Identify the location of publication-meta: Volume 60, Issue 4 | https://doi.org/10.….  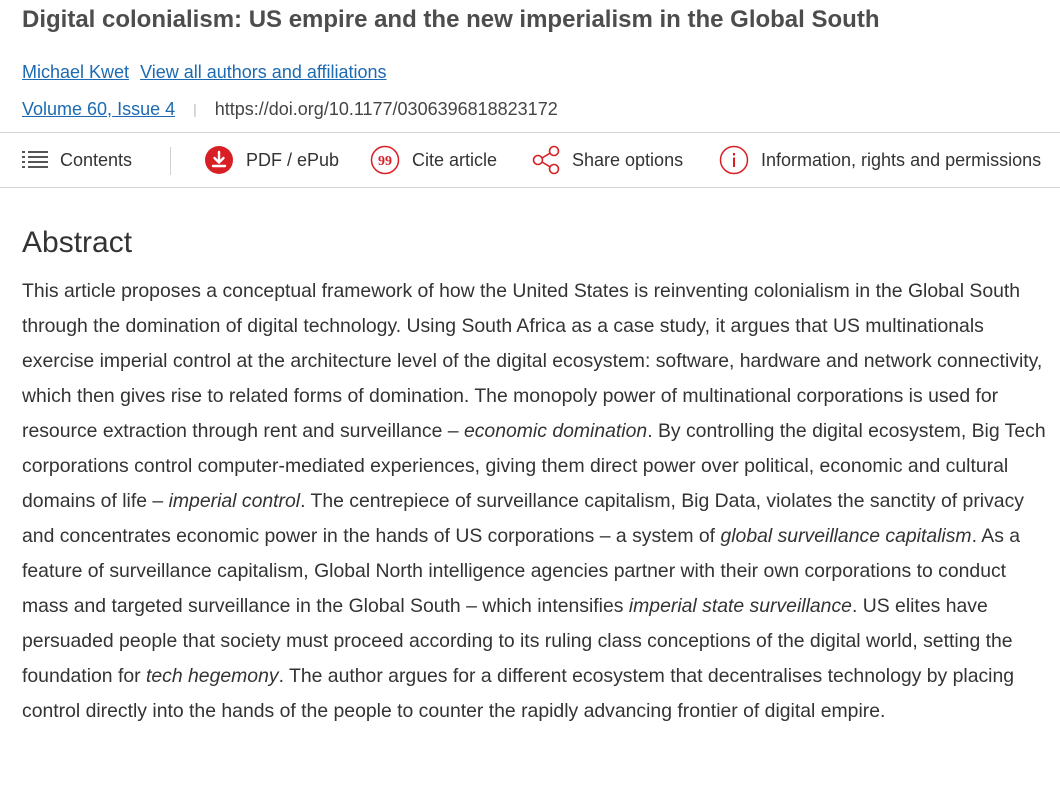
(290, 109).